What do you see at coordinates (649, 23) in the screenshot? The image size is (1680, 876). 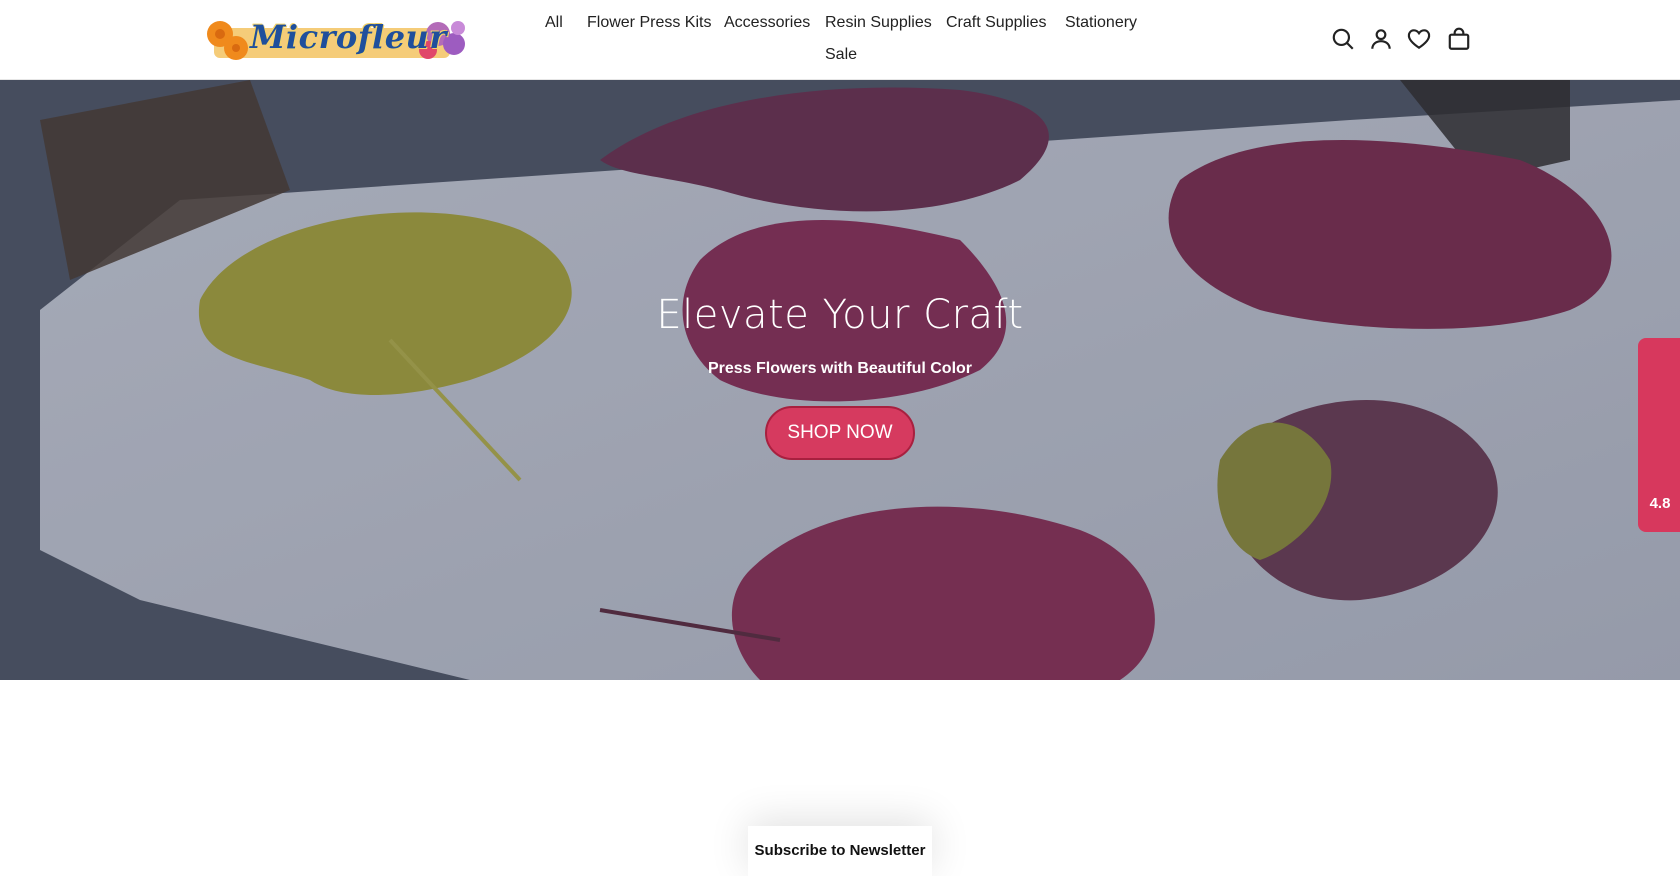 I see `nav-item-flower-press-kits: Flower Press Kits` at bounding box center [649, 23].